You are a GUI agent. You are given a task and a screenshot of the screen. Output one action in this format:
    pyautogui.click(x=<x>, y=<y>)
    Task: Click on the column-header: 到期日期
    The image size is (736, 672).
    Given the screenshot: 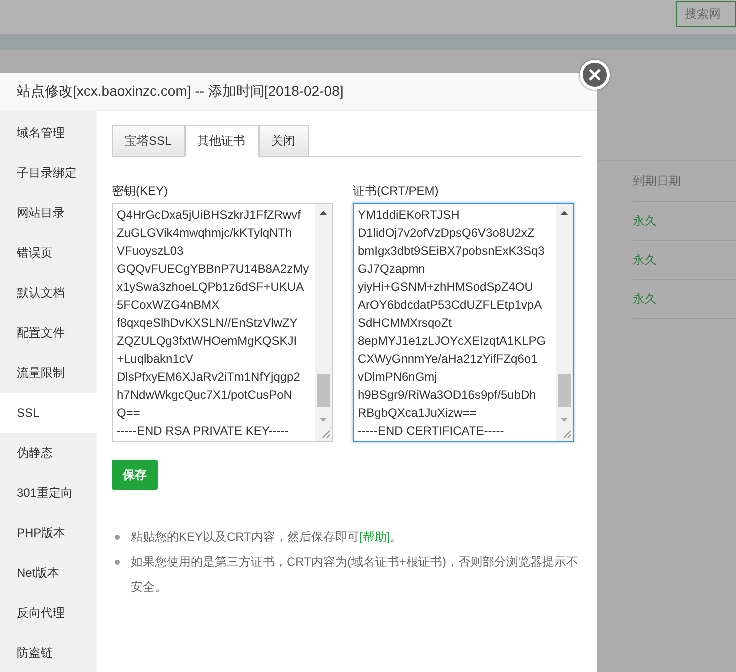 What is the action you would take?
    pyautogui.click(x=657, y=181)
    